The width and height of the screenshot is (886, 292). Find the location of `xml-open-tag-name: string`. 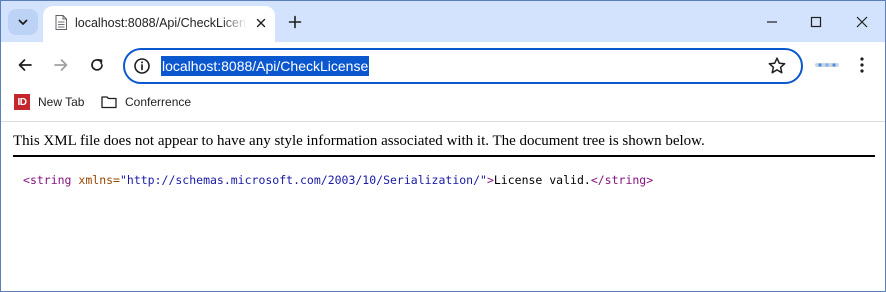

xml-open-tag-name: string is located at coordinates (50, 180).